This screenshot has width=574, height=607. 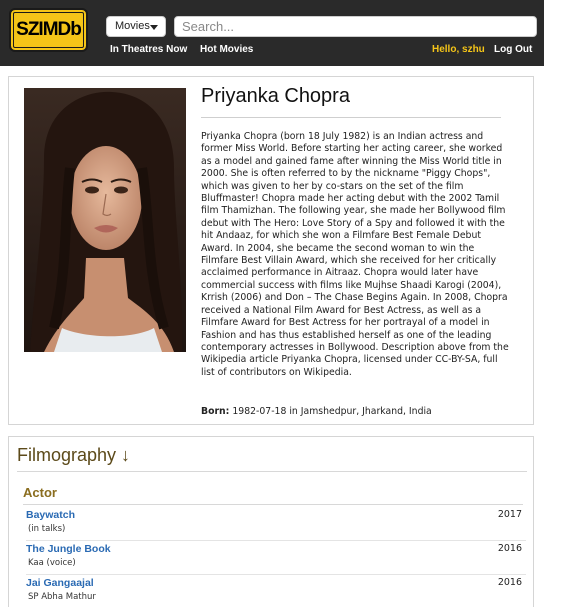 I want to click on search-input, so click(x=355, y=26).